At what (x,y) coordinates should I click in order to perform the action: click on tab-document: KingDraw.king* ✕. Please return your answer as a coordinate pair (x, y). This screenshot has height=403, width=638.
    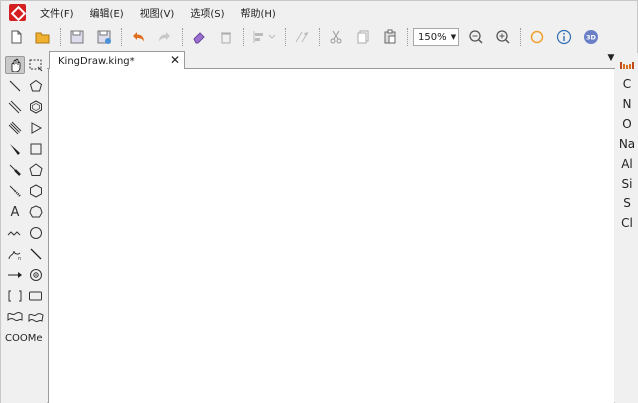
    Looking at the image, I should click on (117, 60).